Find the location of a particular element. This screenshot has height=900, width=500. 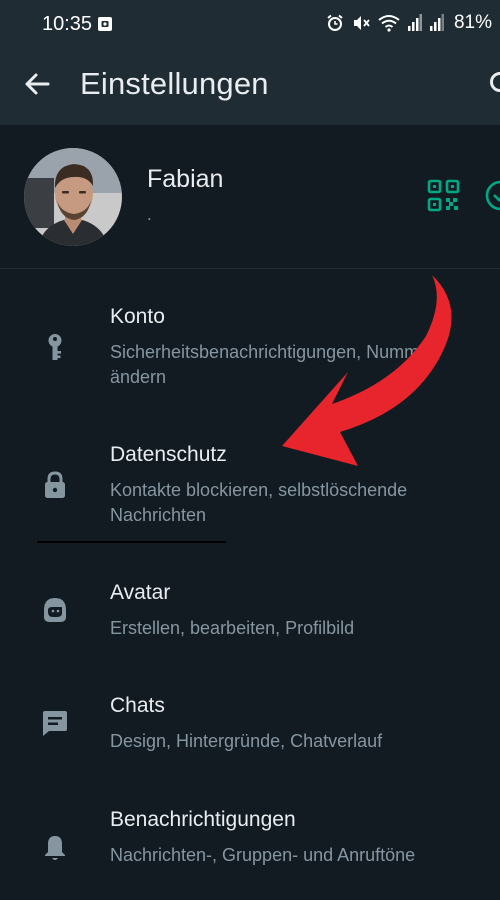

settings-item-title: Avatar is located at coordinates (140, 592).